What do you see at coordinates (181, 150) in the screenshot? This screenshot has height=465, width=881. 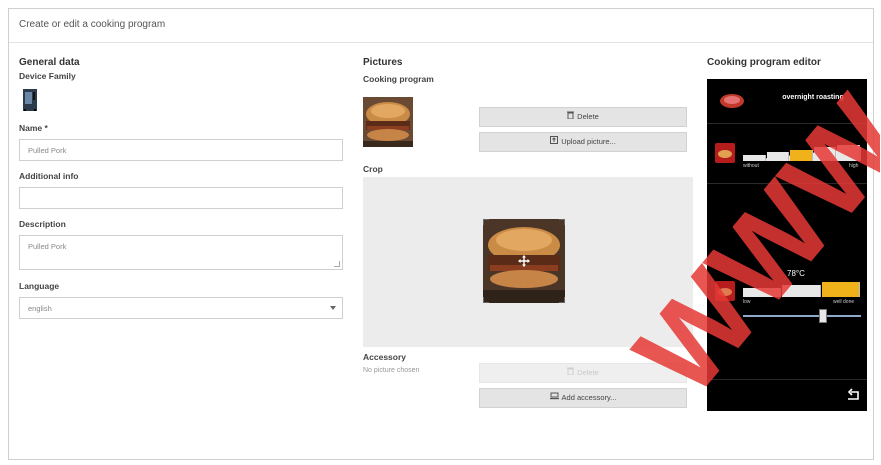 I see `name-input: Pulled Pork` at bounding box center [181, 150].